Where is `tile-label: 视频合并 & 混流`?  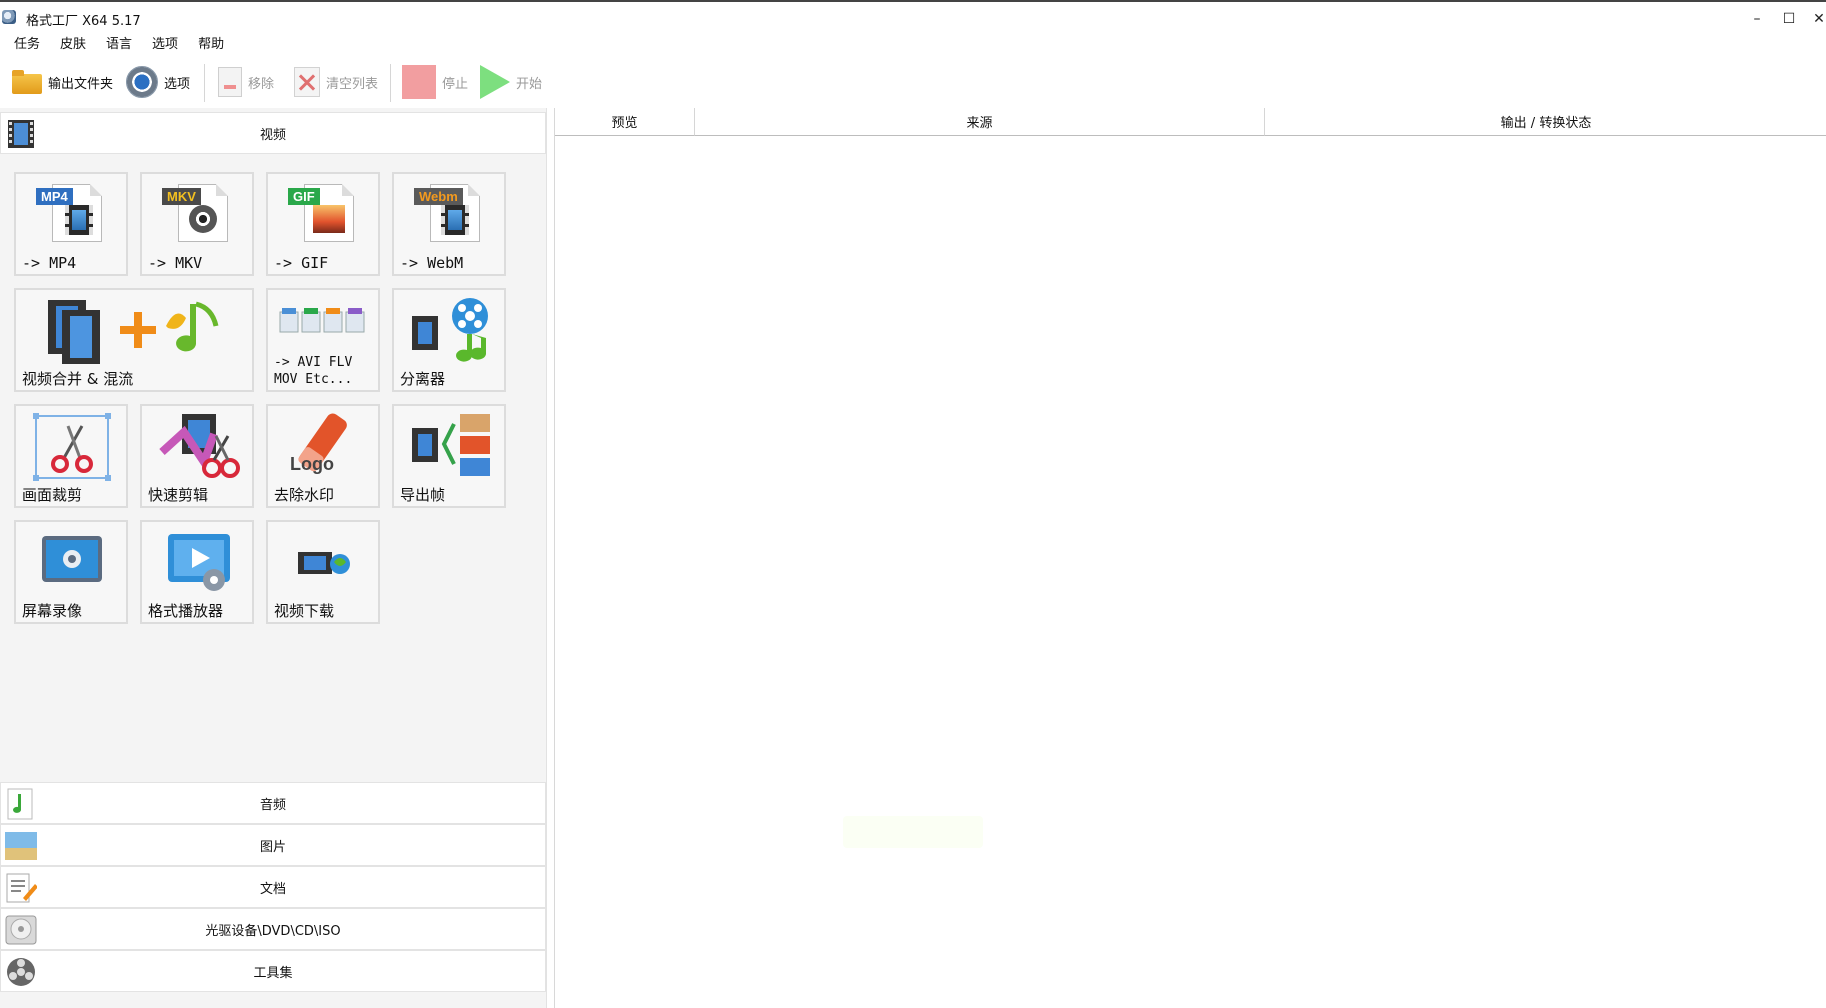 tile-label: 视频合并 & 混流 is located at coordinates (78, 379).